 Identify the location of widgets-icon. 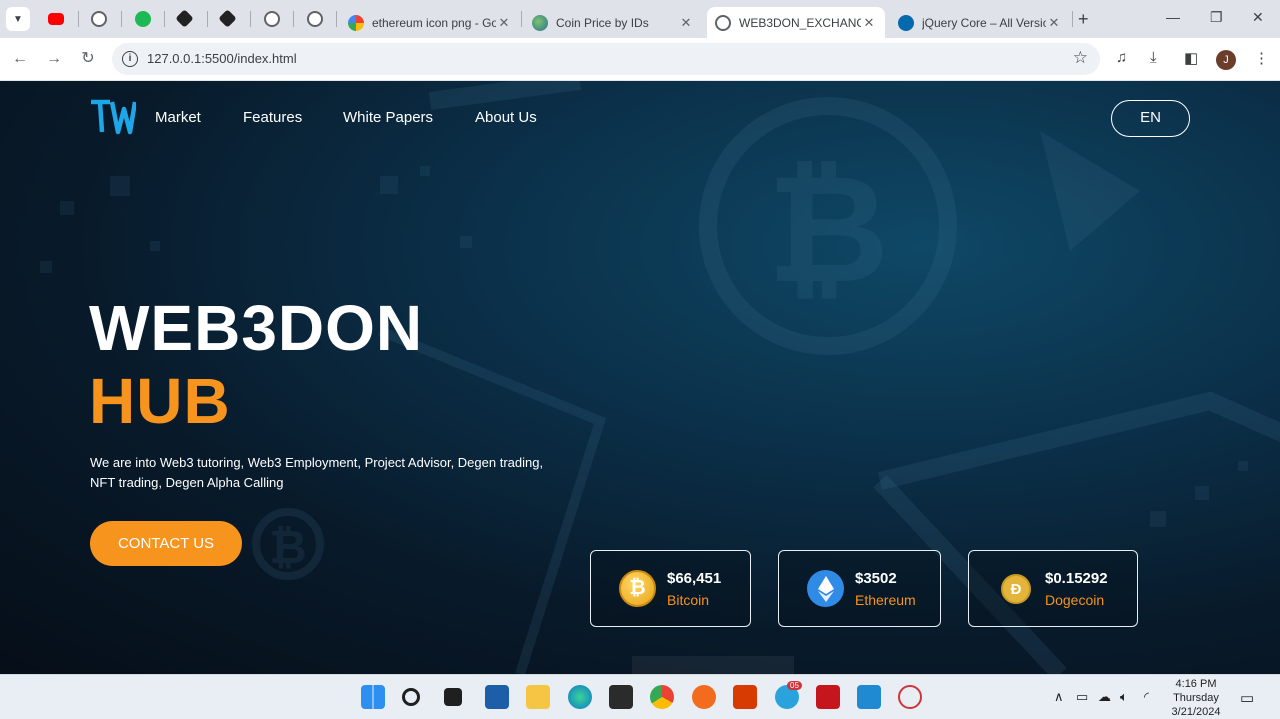
(497, 697).